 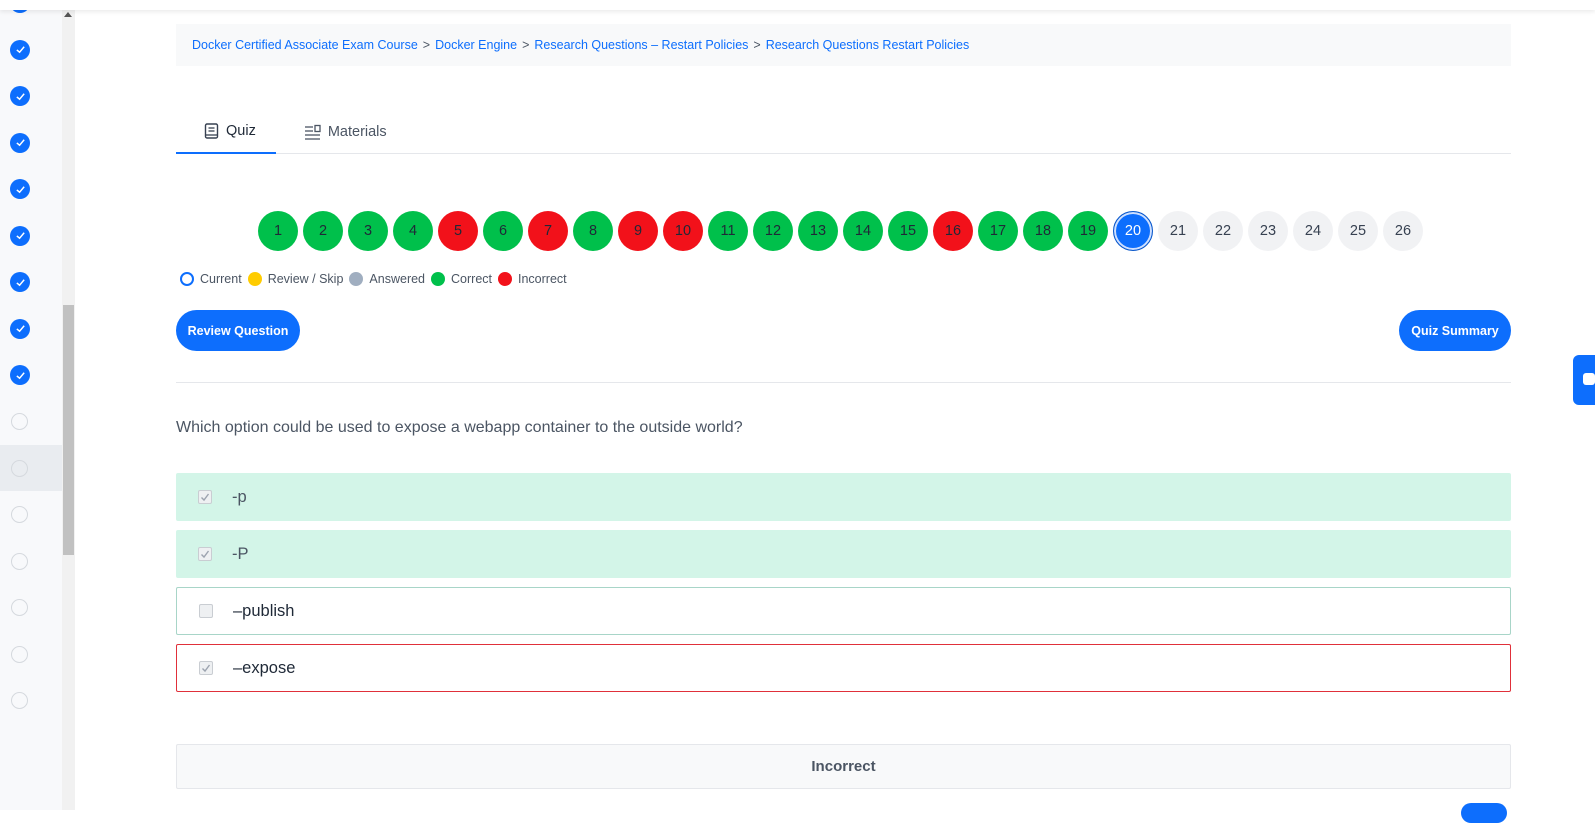 What do you see at coordinates (413, 231) in the screenshot?
I see `question-nav-button: 4` at bounding box center [413, 231].